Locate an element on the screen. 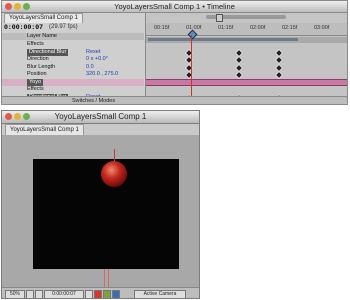  zoom-slider-knob is located at coordinates (219, 18).